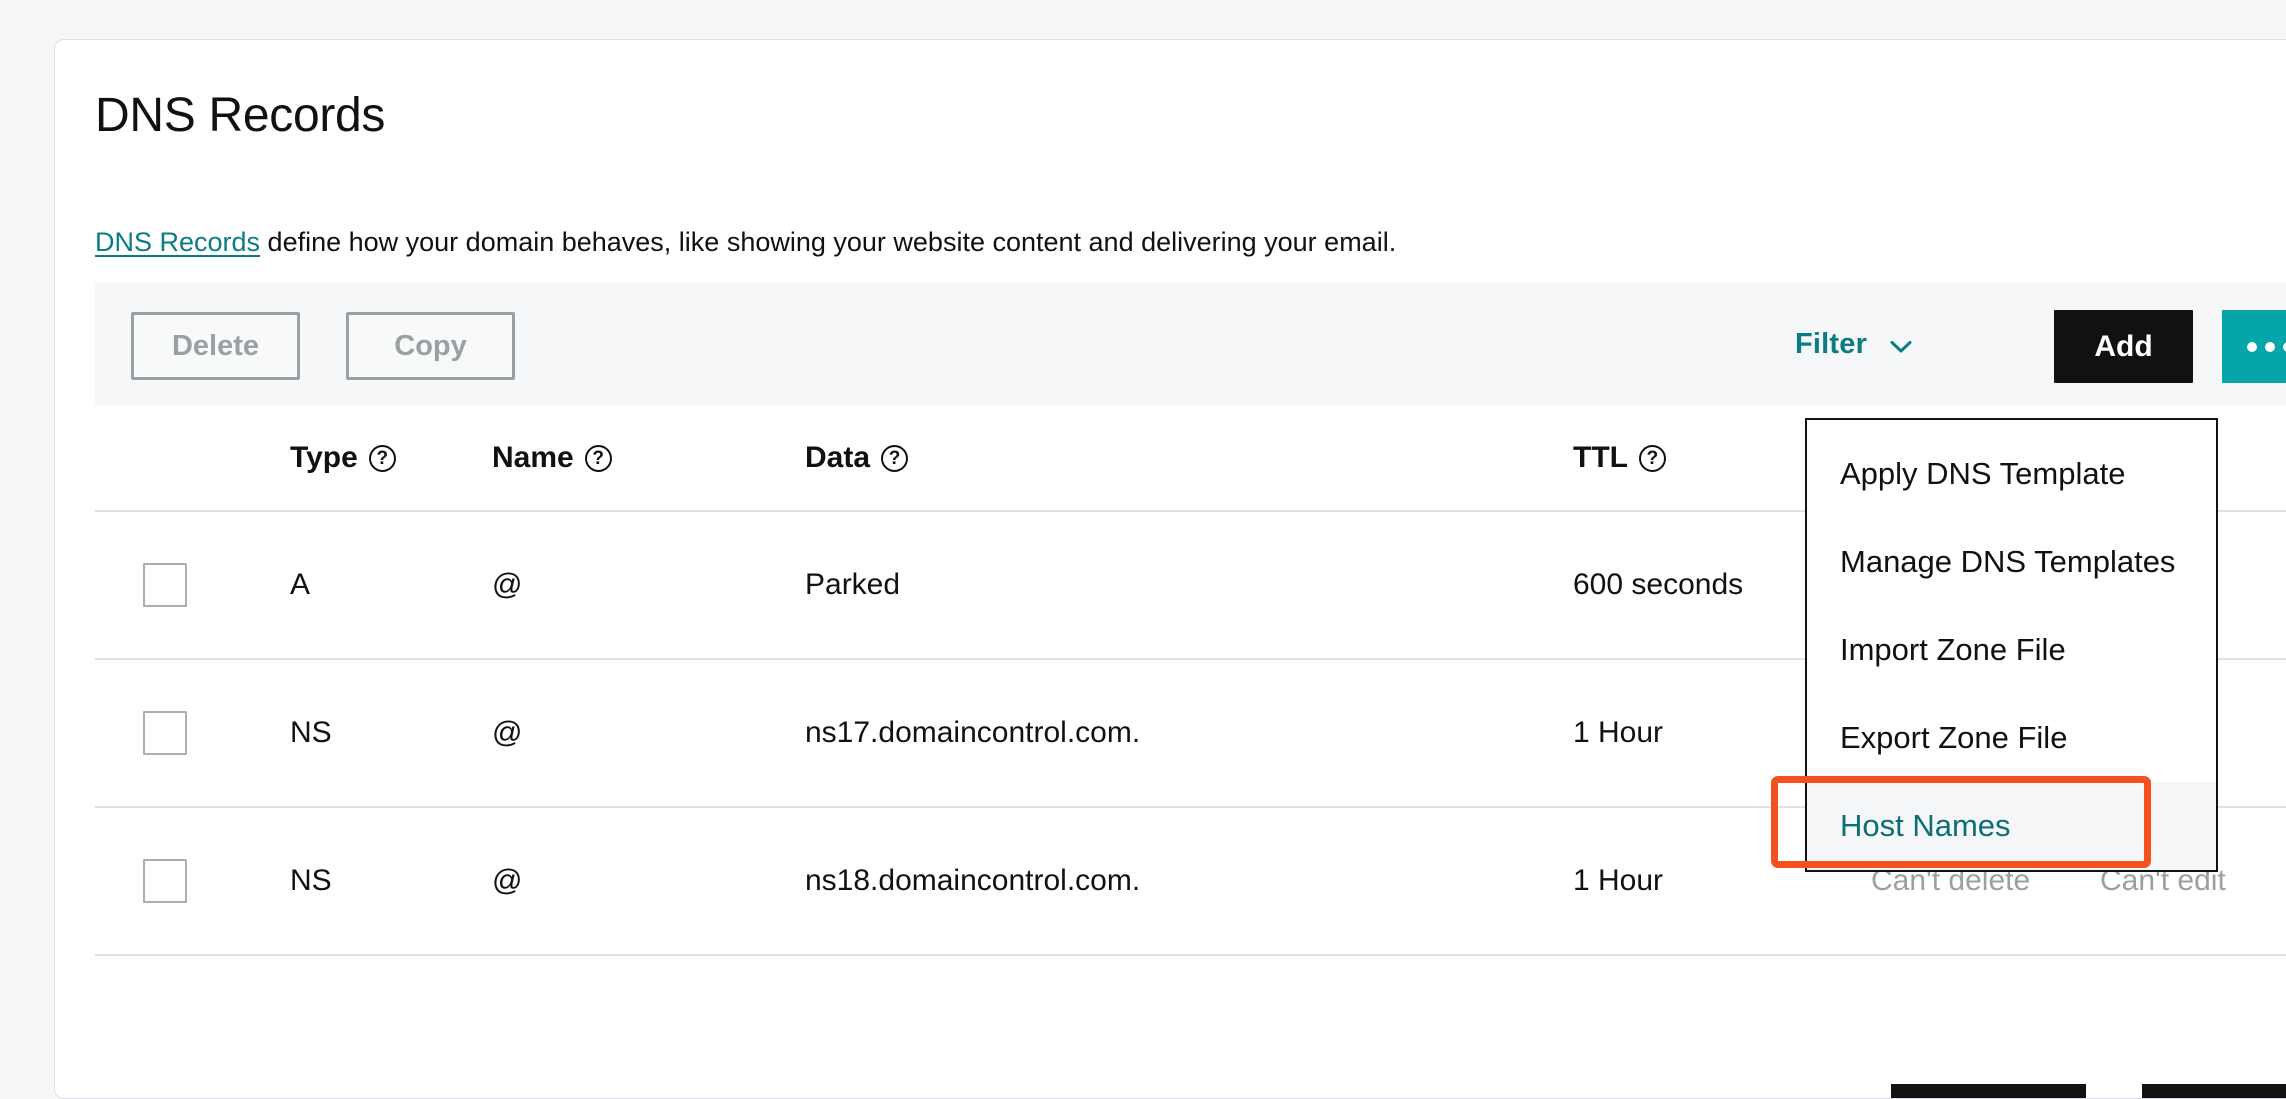 Image resolution: width=2286 pixels, height=1099 pixels. What do you see at coordinates (2011, 562) in the screenshot?
I see `menu-item-manage-dns-templates: Manage DNS Templates` at bounding box center [2011, 562].